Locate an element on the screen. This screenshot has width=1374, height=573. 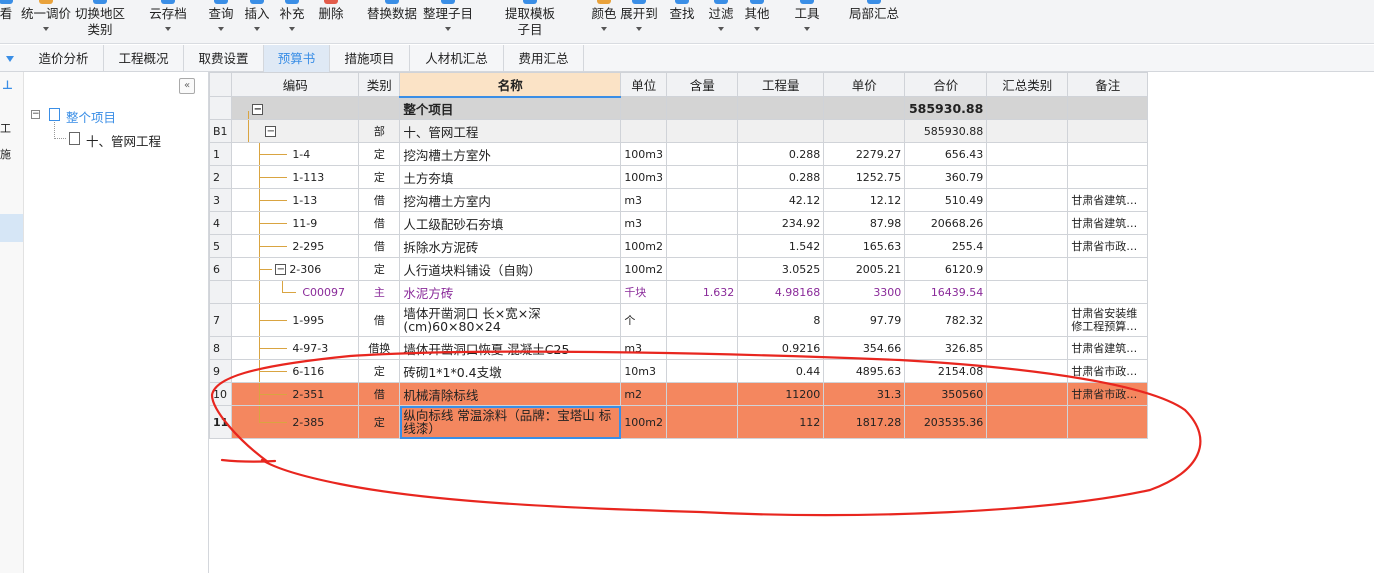
cell-unit: m3 is located at coordinates (644, 200).